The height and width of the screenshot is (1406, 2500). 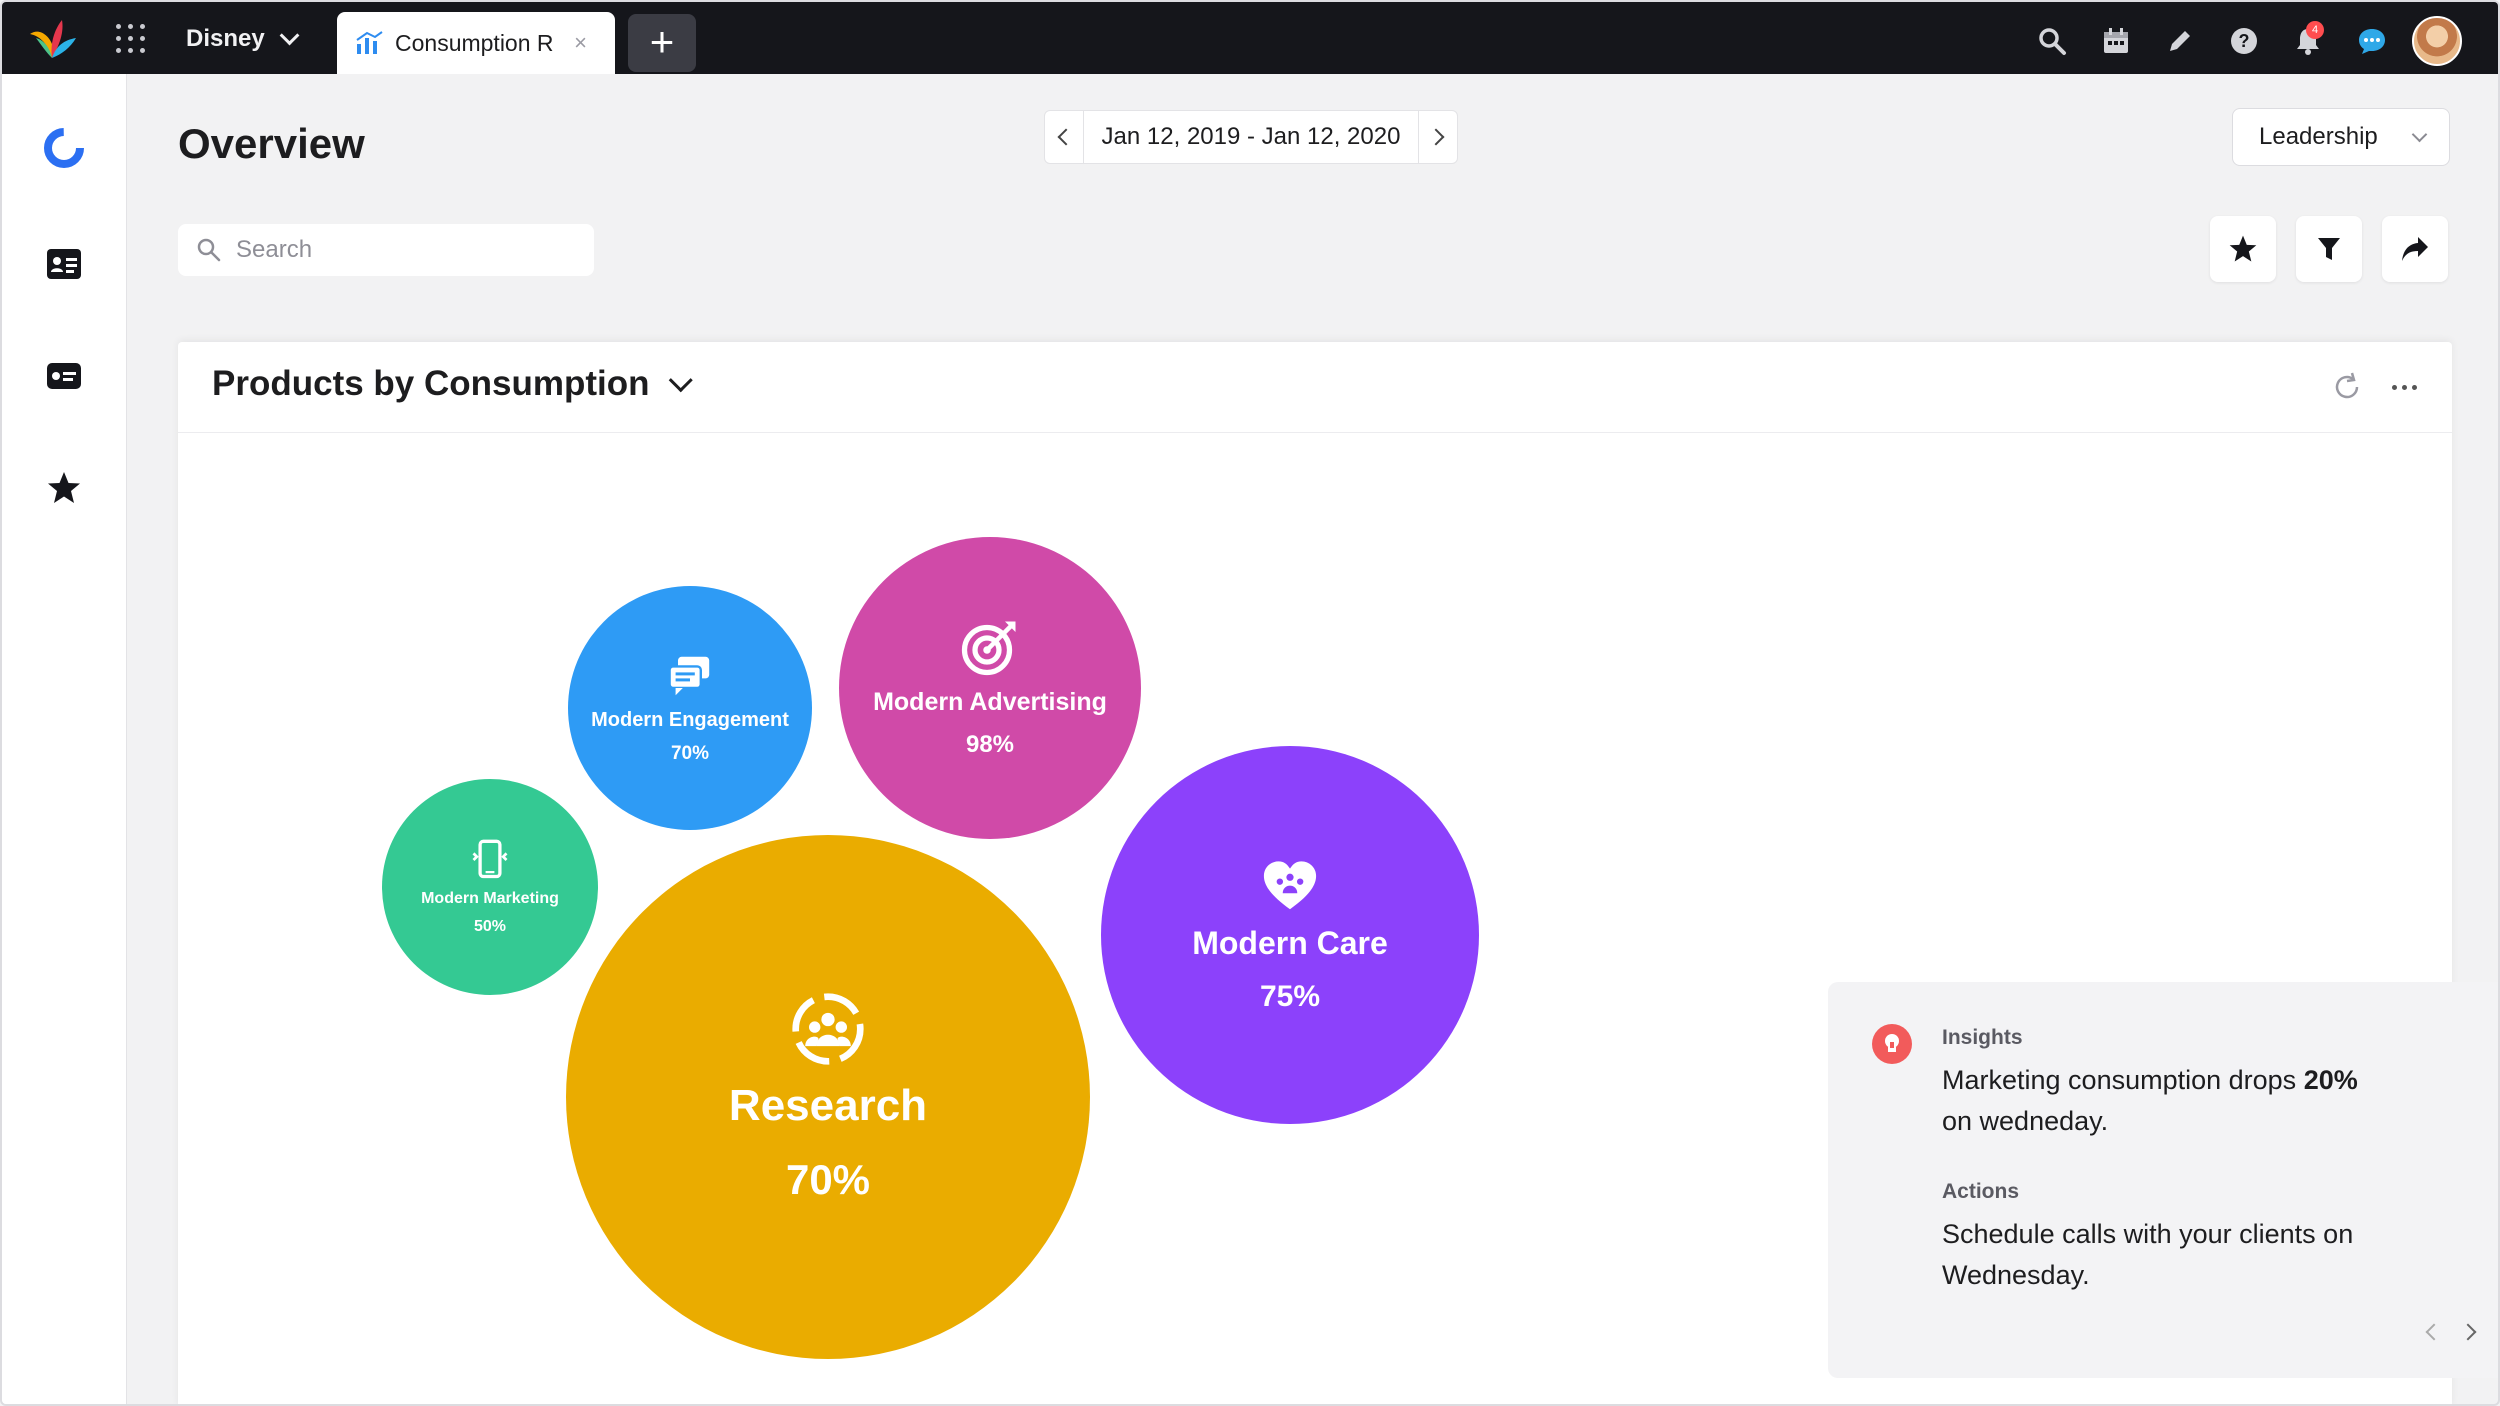 I want to click on avatar, so click(x=2437, y=41).